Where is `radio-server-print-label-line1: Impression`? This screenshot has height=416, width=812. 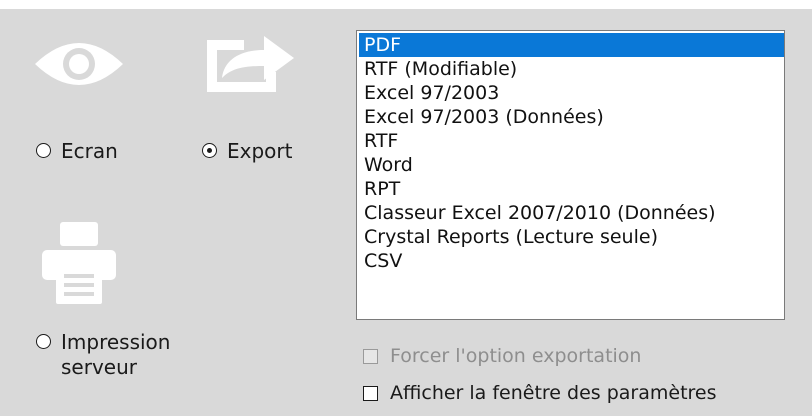 radio-server-print-label-line1: Impression is located at coordinates (116, 342).